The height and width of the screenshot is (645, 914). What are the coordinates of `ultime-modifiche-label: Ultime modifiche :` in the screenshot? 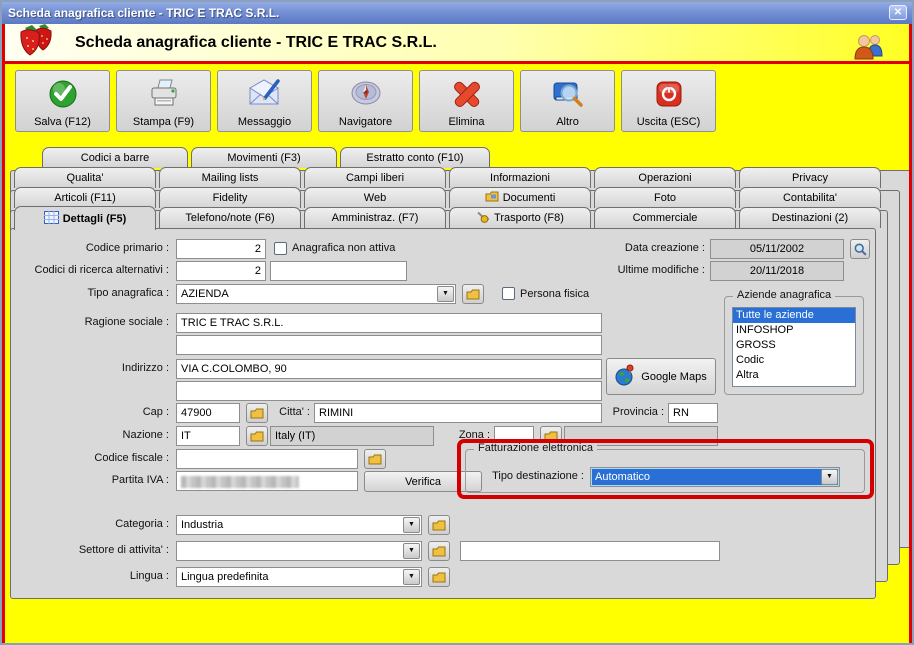 It's located at (661, 270).